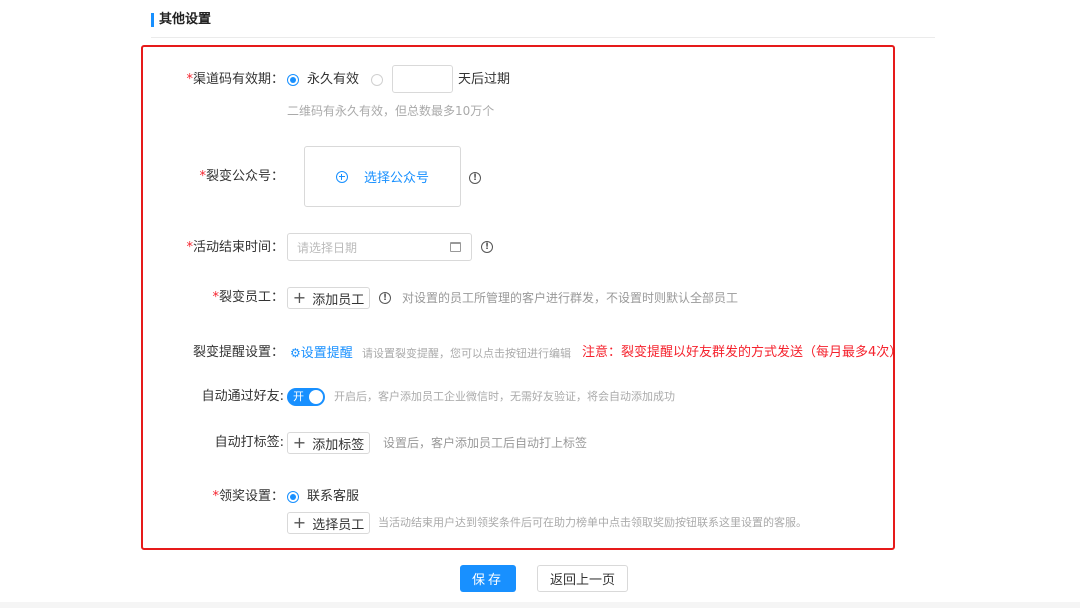 The width and height of the screenshot is (1080, 608). Describe the element at coordinates (570, 298) in the screenshot. I see `staff-hint: 对设置的员工所管理的客户进行群发，不设置时则默认全部员工` at that location.